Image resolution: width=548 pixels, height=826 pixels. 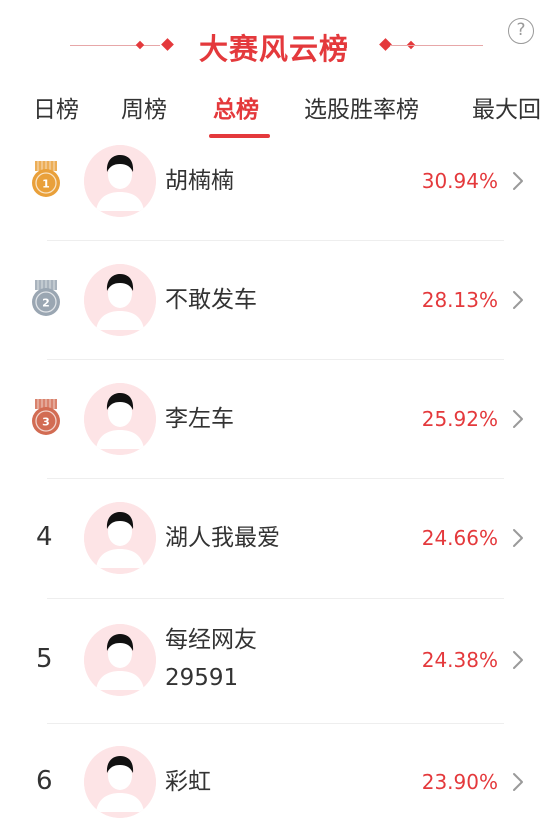 What do you see at coordinates (506, 107) in the screenshot?
I see `tab-max-drawdown: 最大回` at bounding box center [506, 107].